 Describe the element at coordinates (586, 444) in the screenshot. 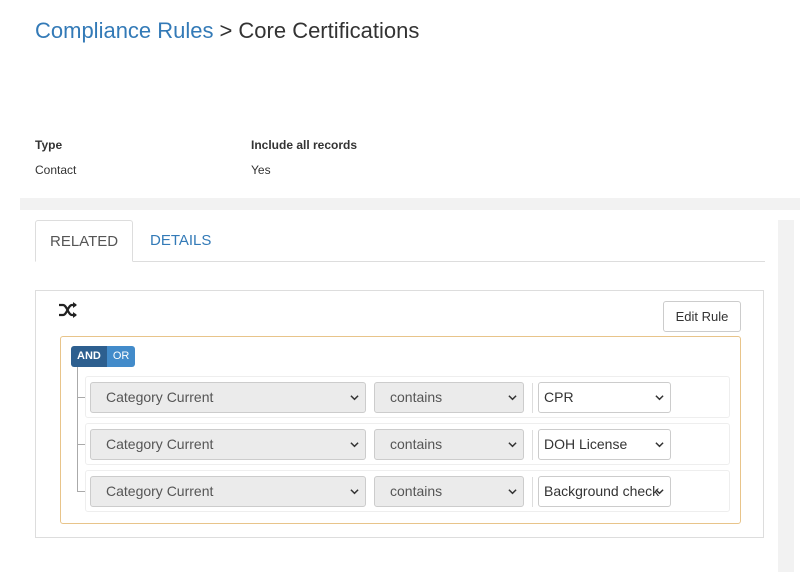

I see `value-select-value: DOH License` at that location.